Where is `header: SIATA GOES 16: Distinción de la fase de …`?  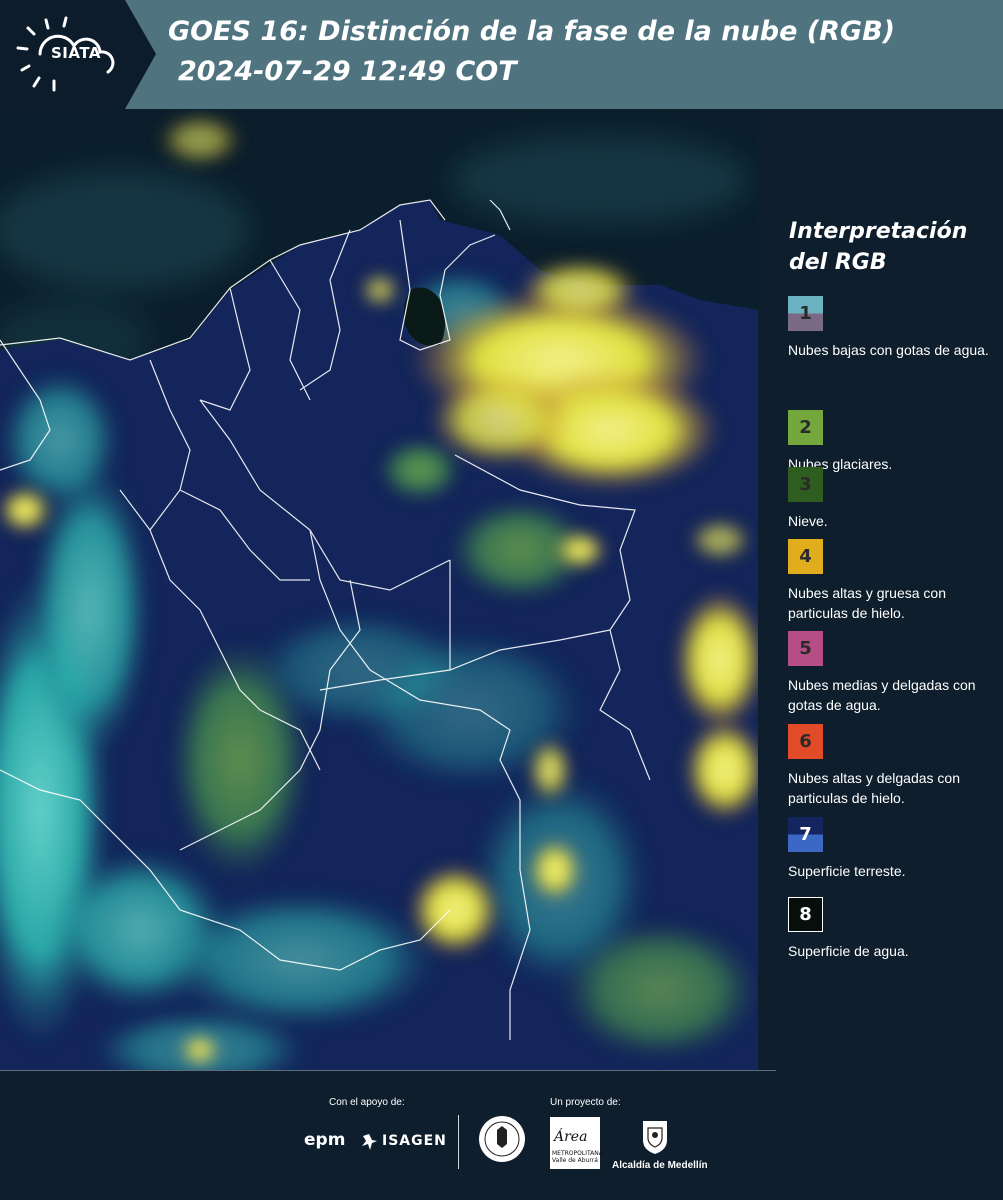
header: SIATA GOES 16: Distinción de la fase de … is located at coordinates (501, 54).